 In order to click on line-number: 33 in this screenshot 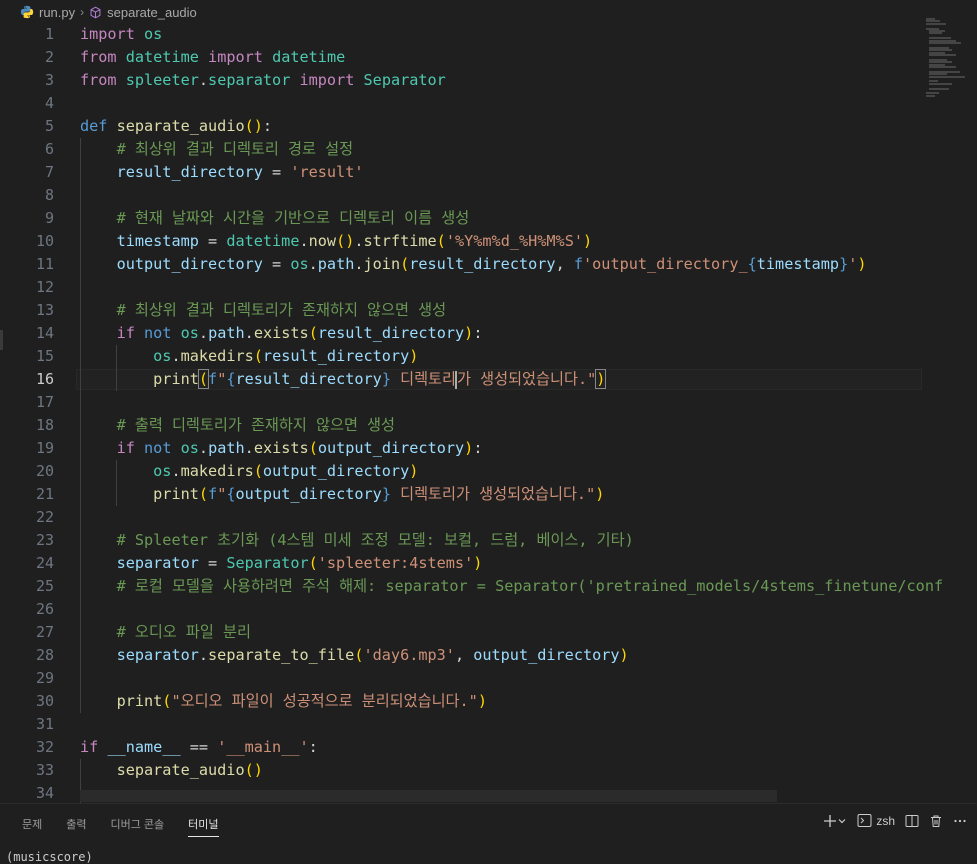, I will do `click(44, 770)`.